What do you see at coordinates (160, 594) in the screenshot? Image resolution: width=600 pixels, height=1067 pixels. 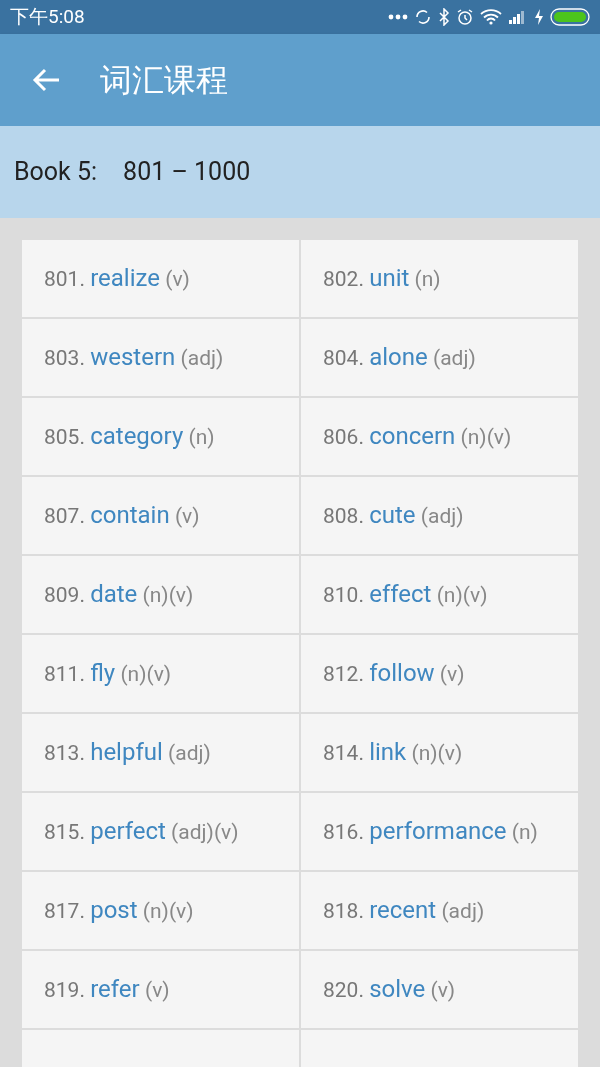 I see `word-cell: 809. date (n)(v)` at bounding box center [160, 594].